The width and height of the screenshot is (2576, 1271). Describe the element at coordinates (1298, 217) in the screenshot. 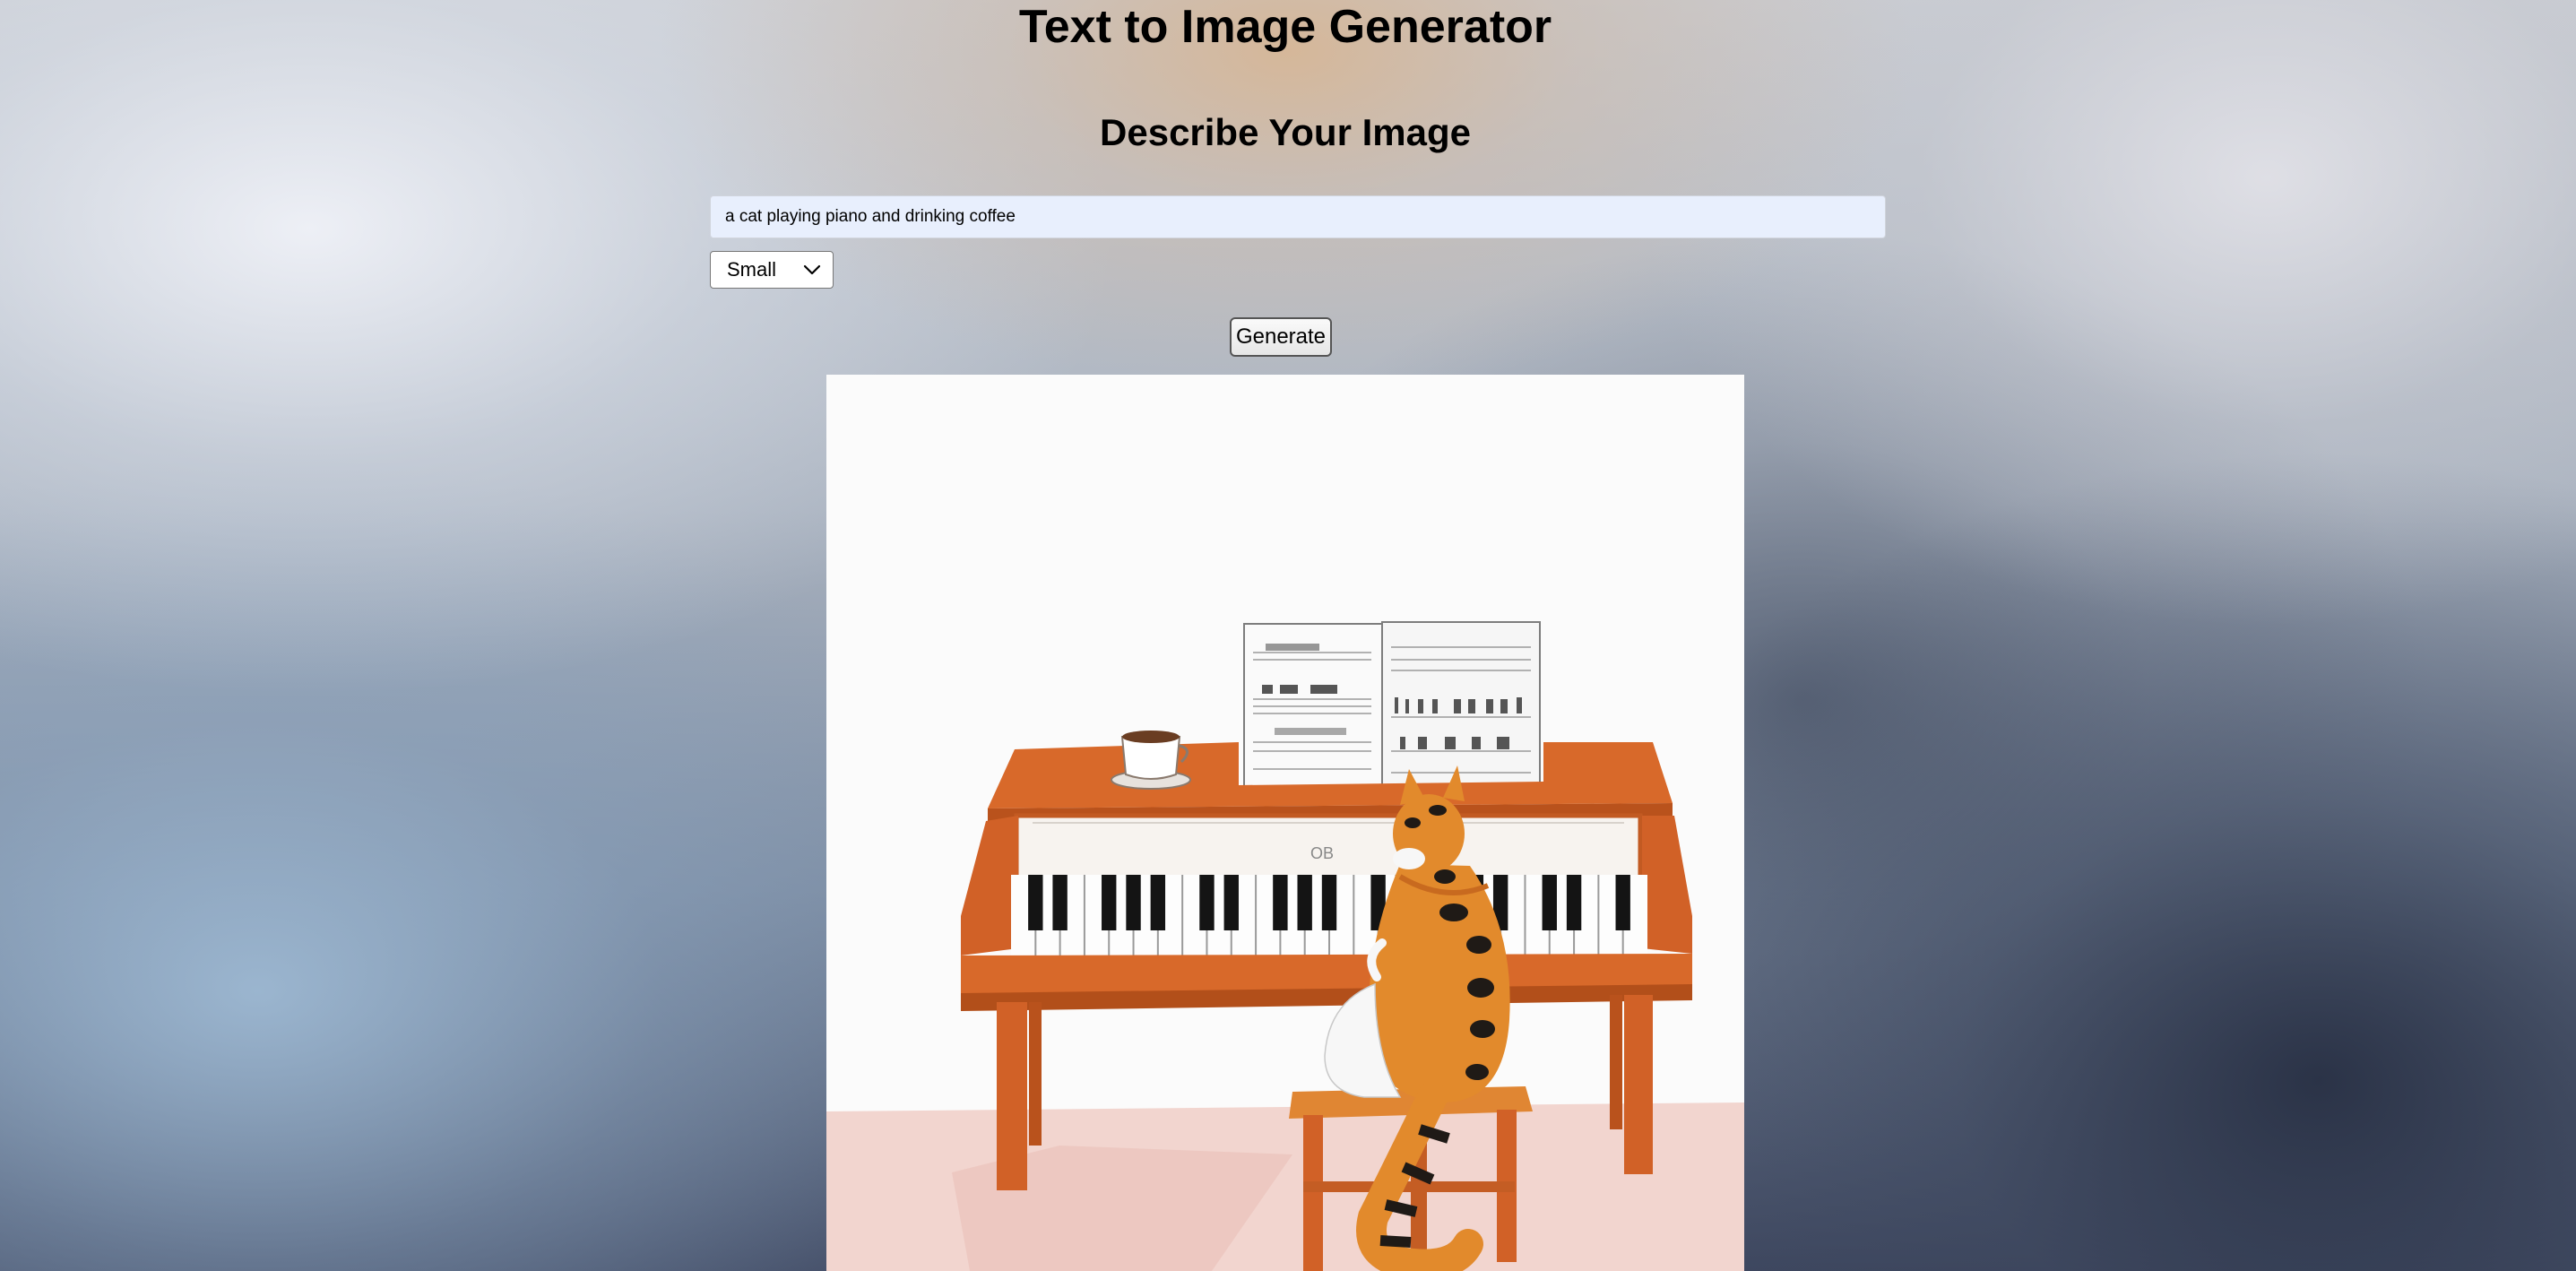

I see `prompt-input` at that location.